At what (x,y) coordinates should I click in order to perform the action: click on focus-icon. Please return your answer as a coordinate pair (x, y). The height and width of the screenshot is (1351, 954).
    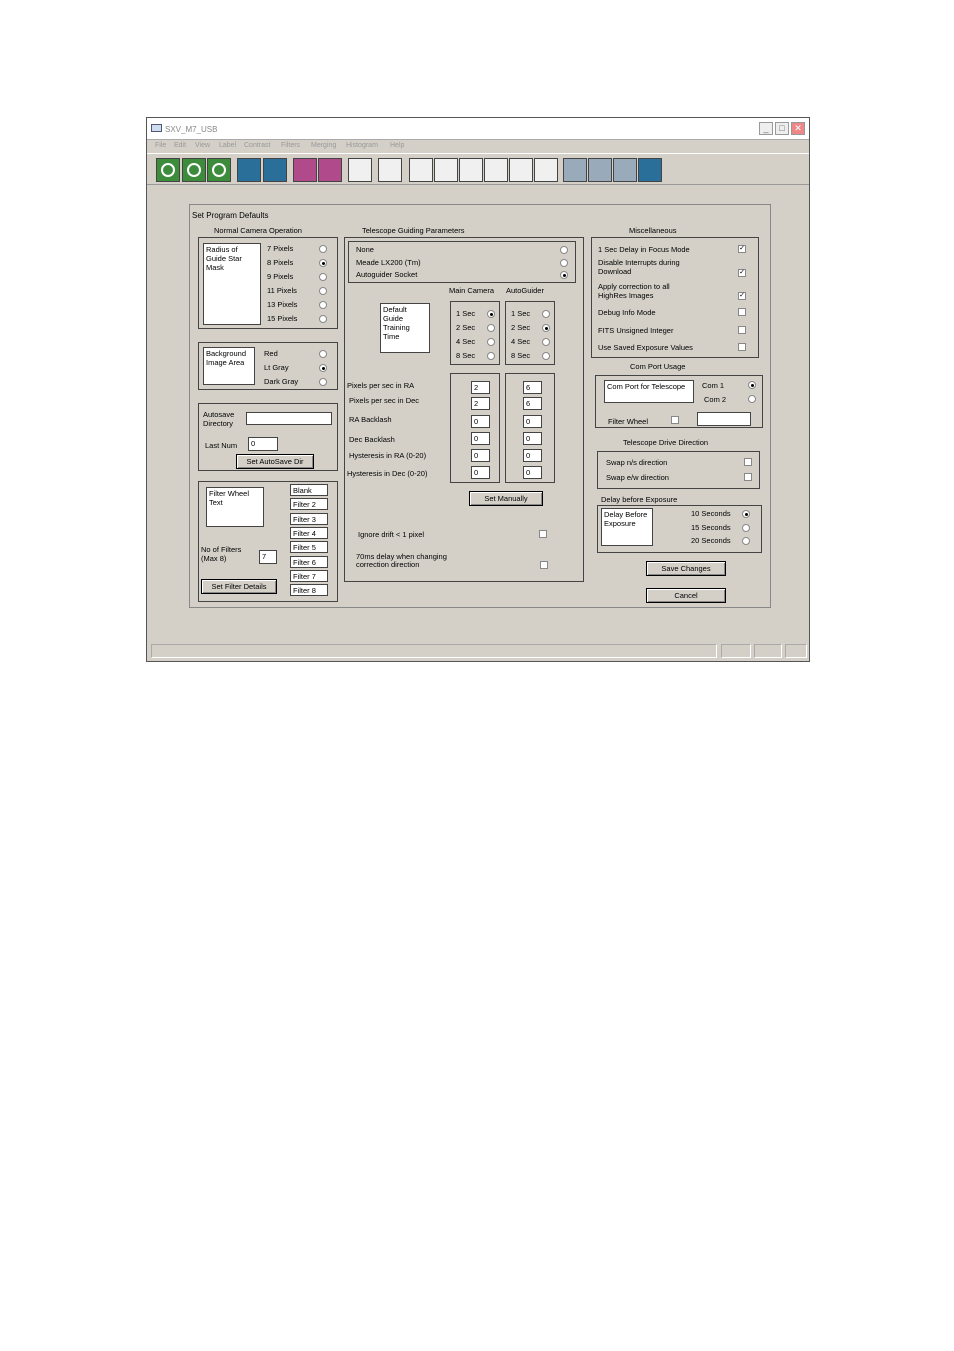
    Looking at the image, I should click on (305, 170).